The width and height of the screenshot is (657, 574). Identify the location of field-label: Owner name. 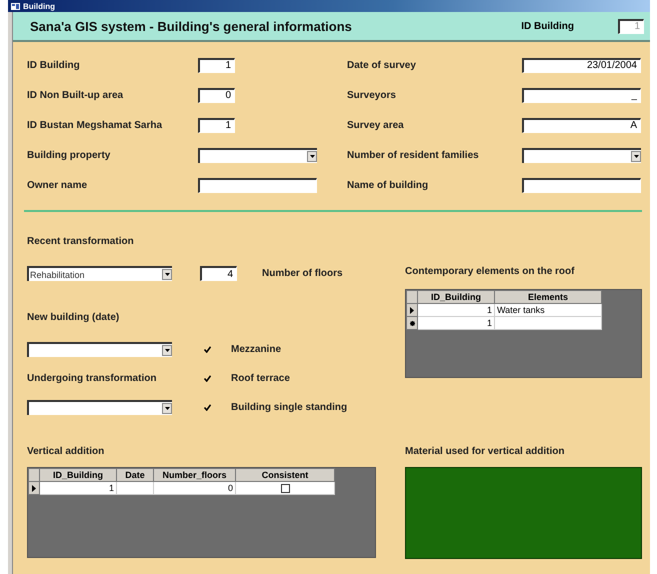
(57, 185).